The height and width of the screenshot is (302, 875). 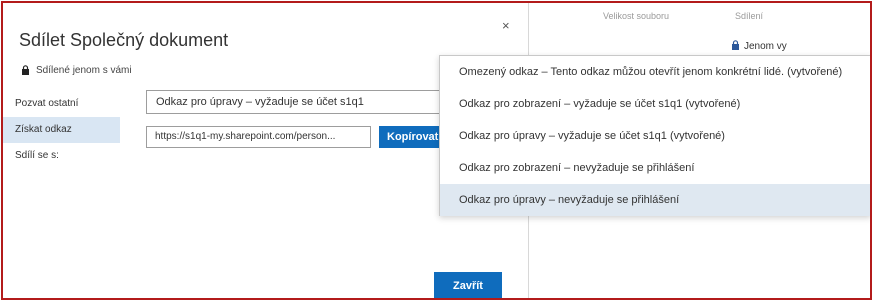 What do you see at coordinates (468, 285) in the screenshot?
I see `close-button: Zavřít` at bounding box center [468, 285].